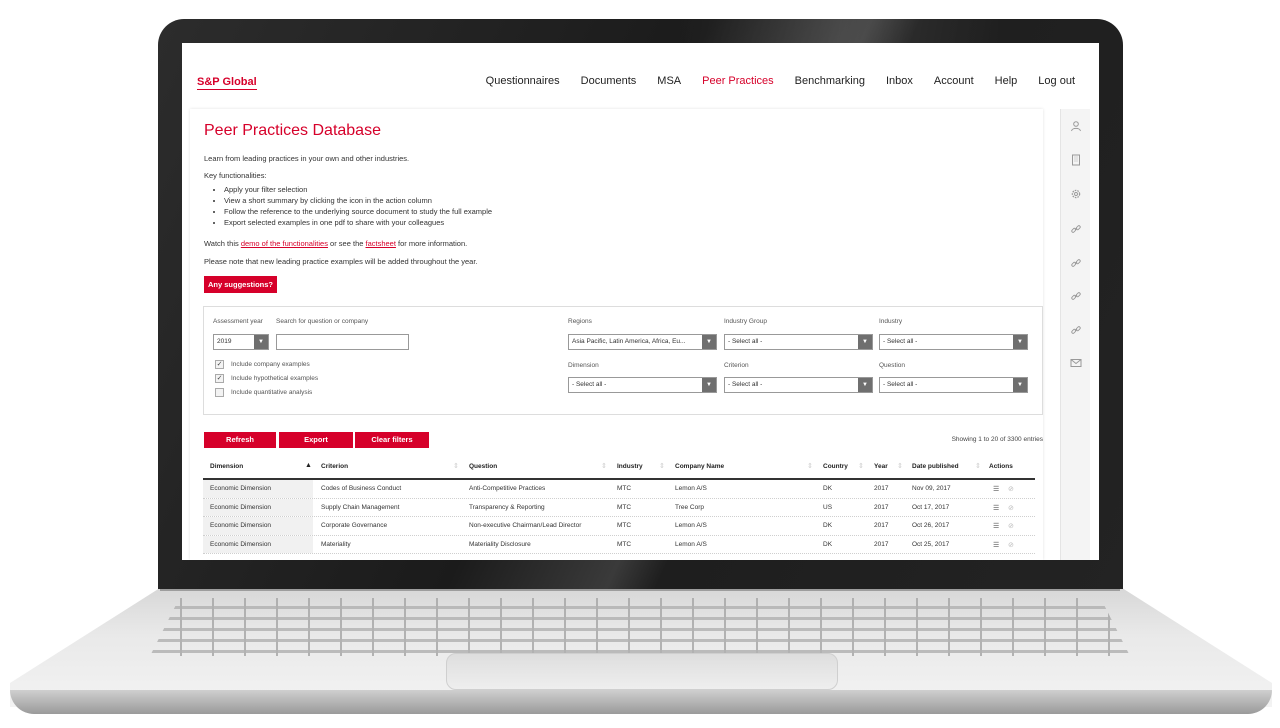 This screenshot has width=1280, height=728. Describe the element at coordinates (342, 342) in the screenshot. I see `search-input` at that location.